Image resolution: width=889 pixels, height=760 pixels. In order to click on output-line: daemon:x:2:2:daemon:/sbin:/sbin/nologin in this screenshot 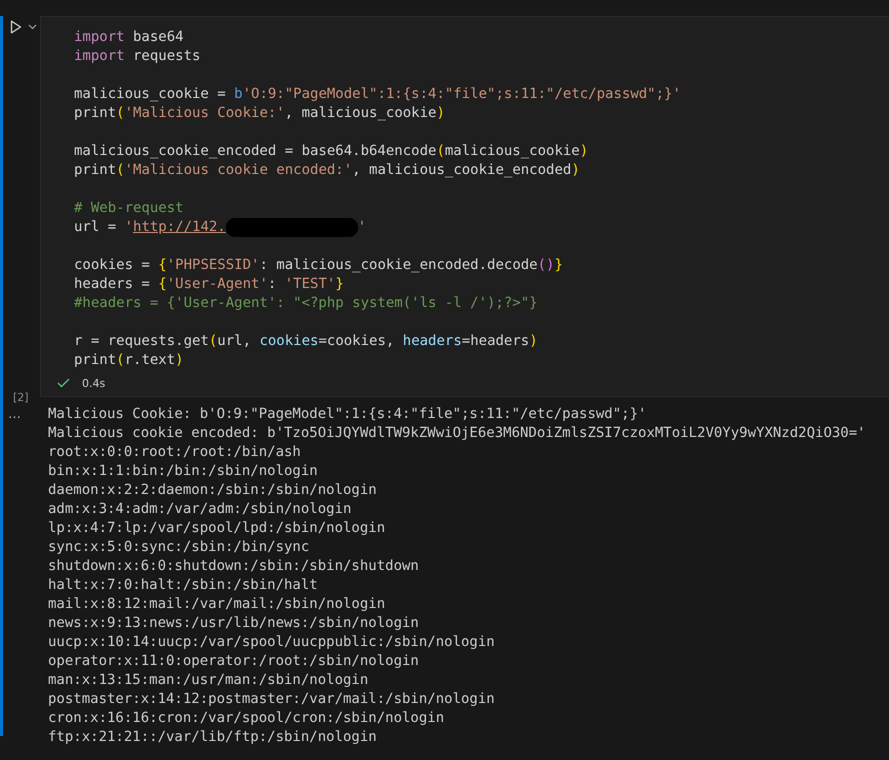, I will do `click(212, 490)`.